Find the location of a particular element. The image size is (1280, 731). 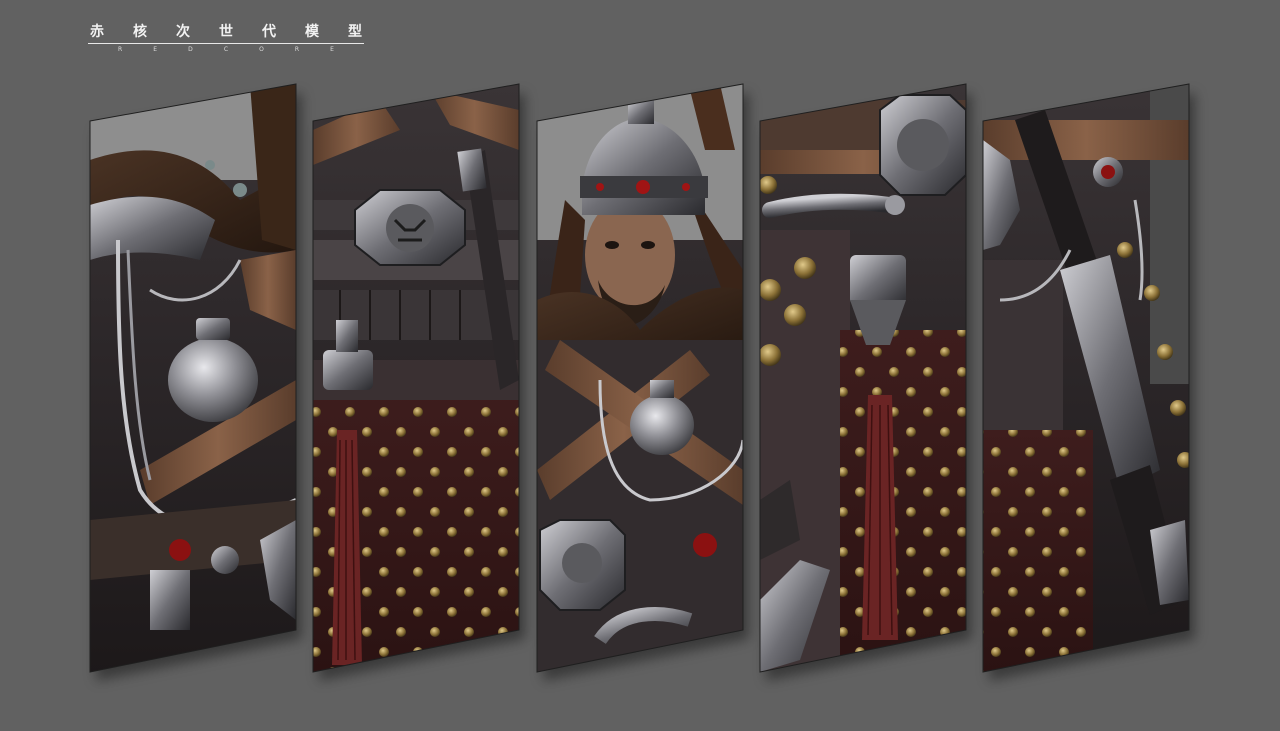

panel-dragon-buckle is located at coordinates (416, 378).